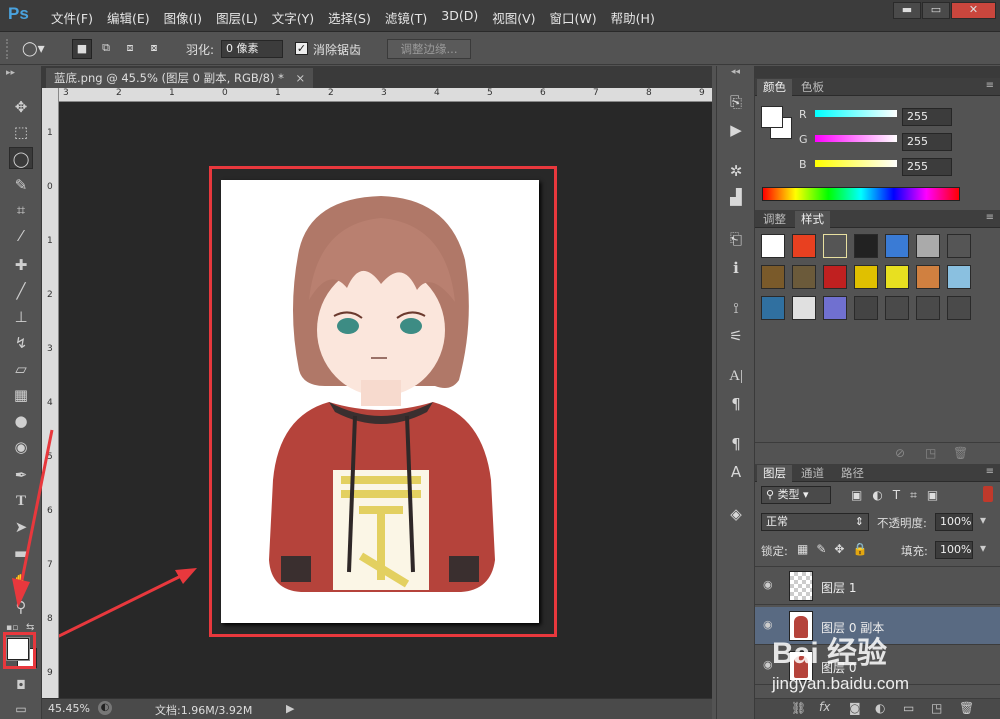 This screenshot has height=719, width=1000. Describe the element at coordinates (21, 265) in the screenshot. I see `healing-brush-tool-icon: ✚` at that location.